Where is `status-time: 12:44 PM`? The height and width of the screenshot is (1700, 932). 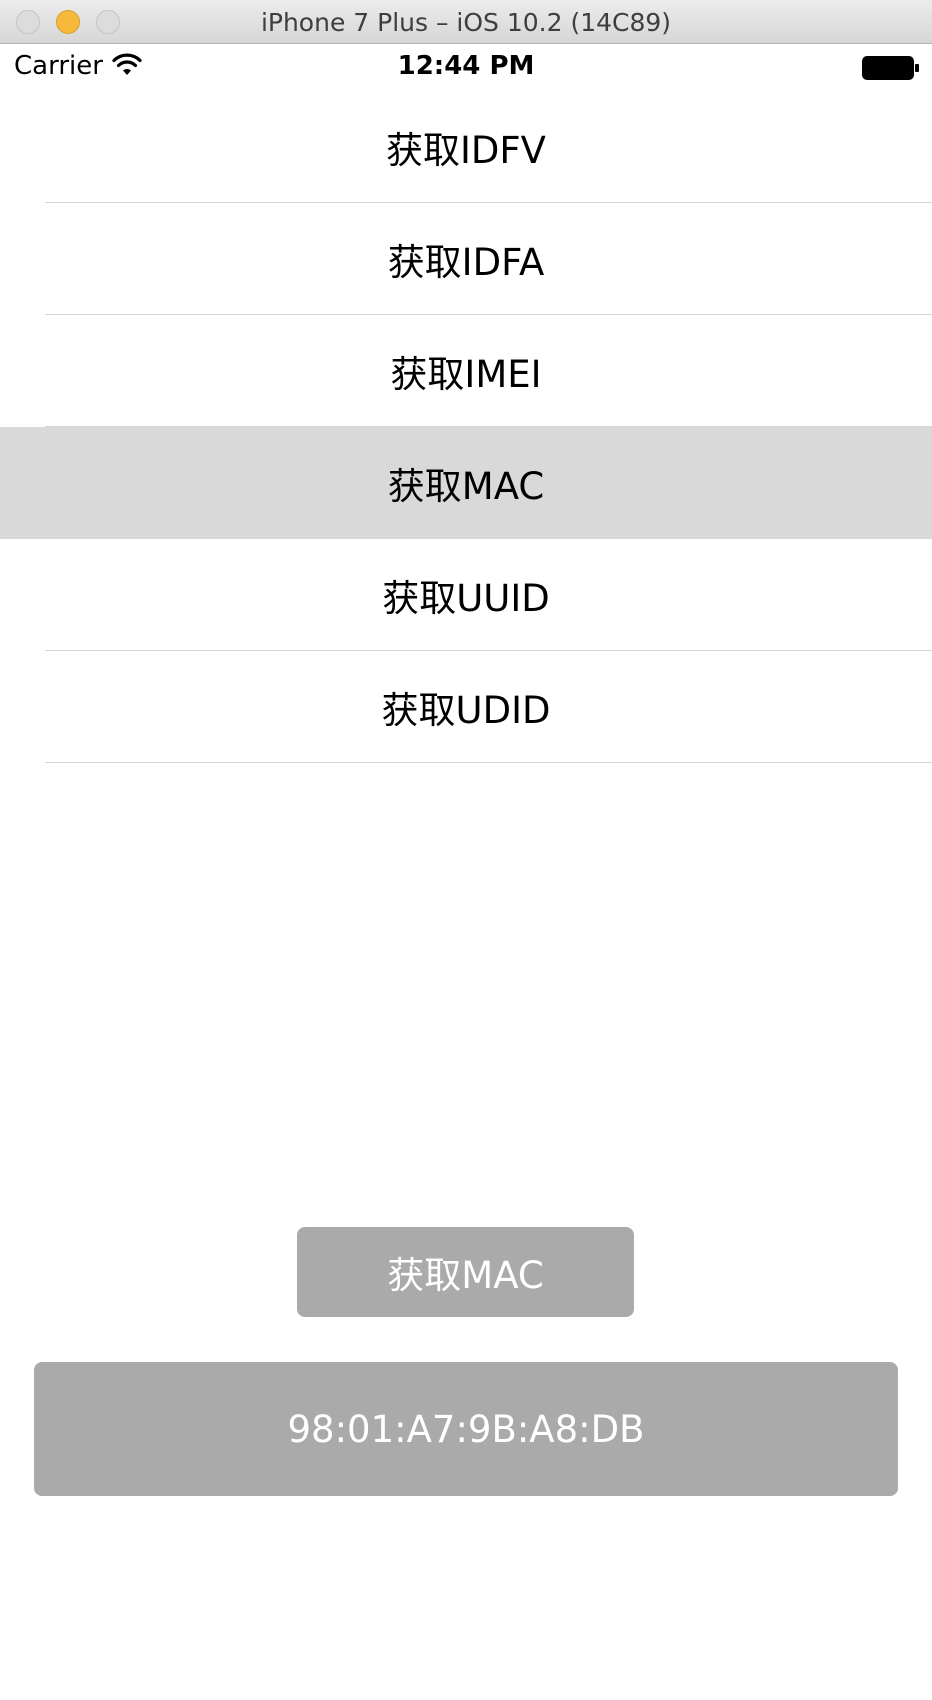 status-time: 12:44 PM is located at coordinates (466, 66).